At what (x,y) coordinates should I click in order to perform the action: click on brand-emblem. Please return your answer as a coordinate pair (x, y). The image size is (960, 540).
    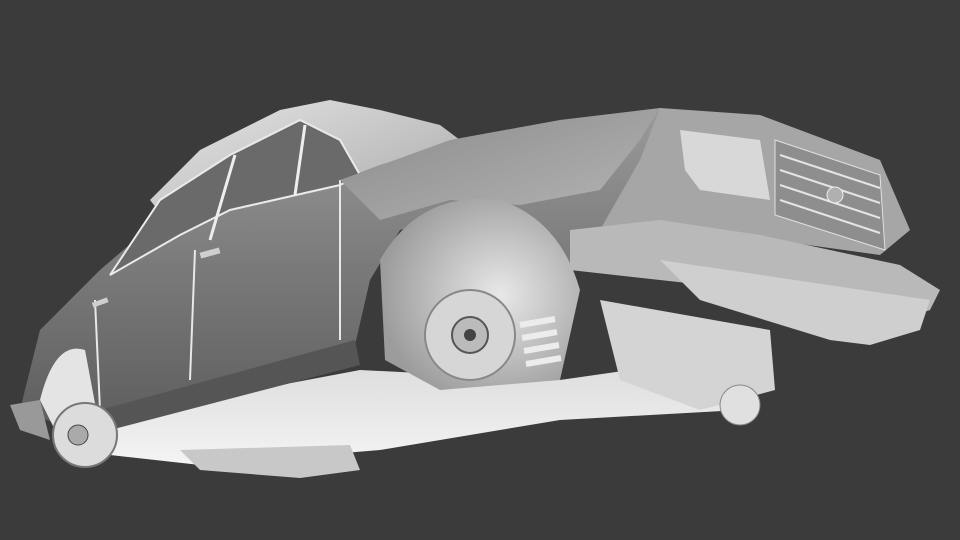
    Looking at the image, I should click on (835, 195).